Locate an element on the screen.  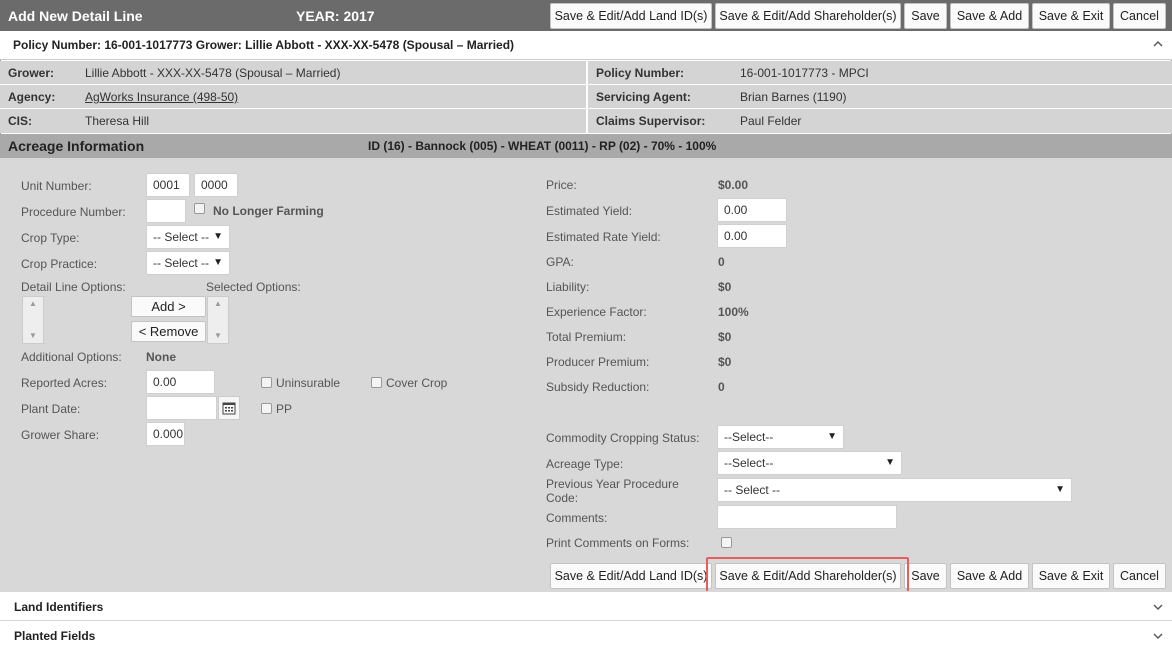
top-save-button: Save is located at coordinates (925, 16).